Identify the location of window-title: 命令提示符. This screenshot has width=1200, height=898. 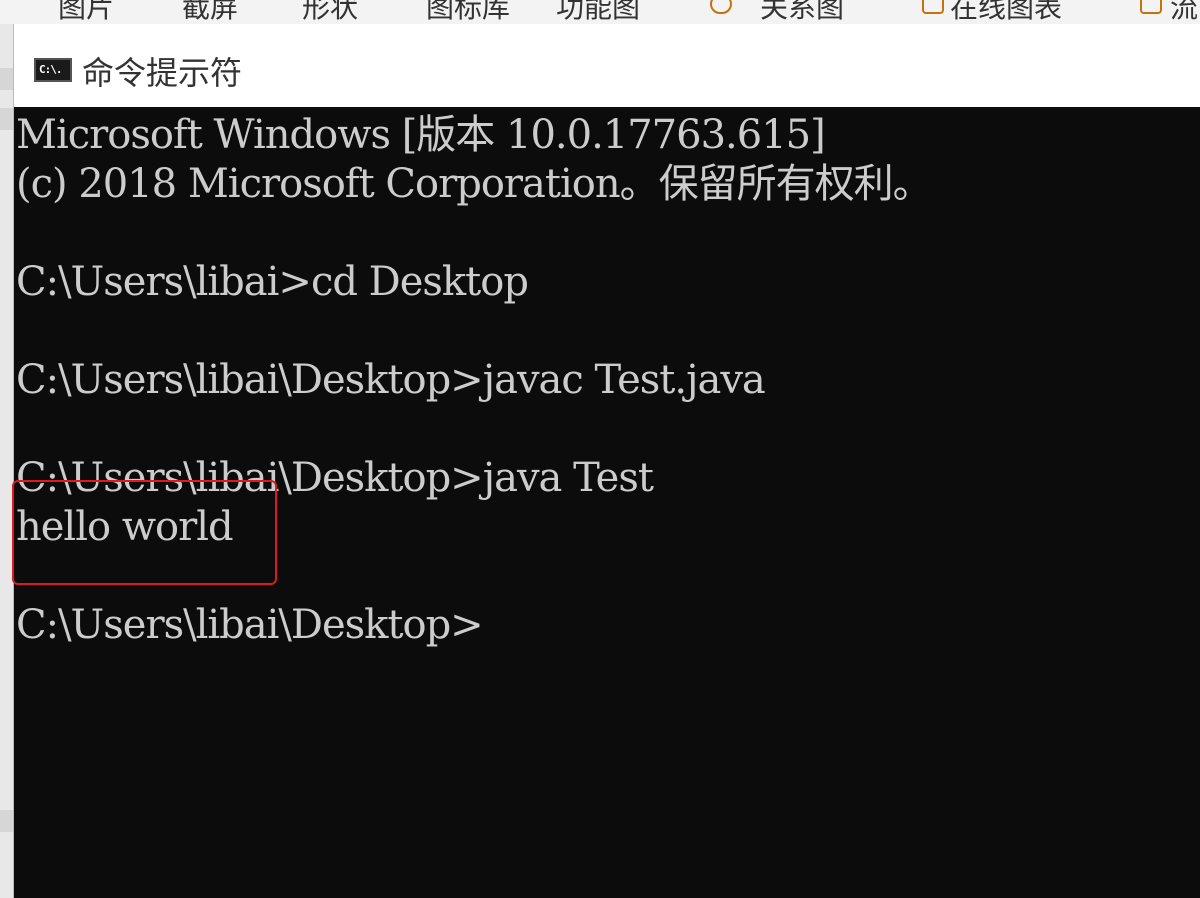
(162, 73).